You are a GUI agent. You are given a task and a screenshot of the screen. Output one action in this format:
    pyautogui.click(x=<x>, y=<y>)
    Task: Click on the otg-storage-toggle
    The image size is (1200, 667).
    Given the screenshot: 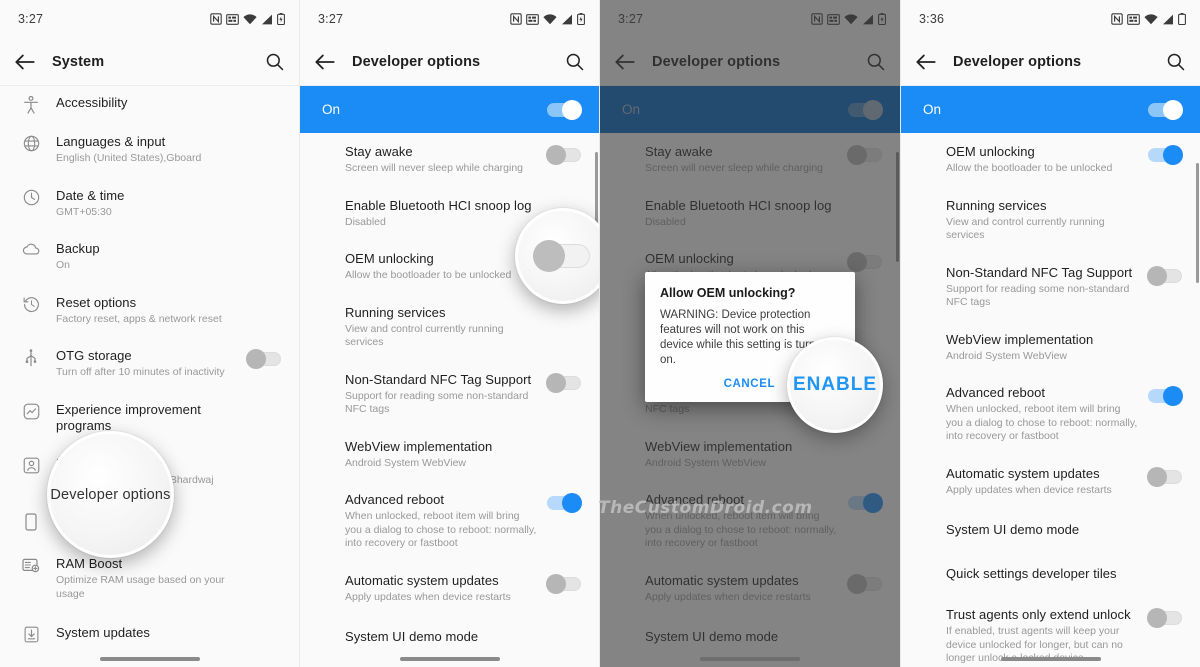 What is the action you would take?
    pyautogui.click(x=263, y=359)
    